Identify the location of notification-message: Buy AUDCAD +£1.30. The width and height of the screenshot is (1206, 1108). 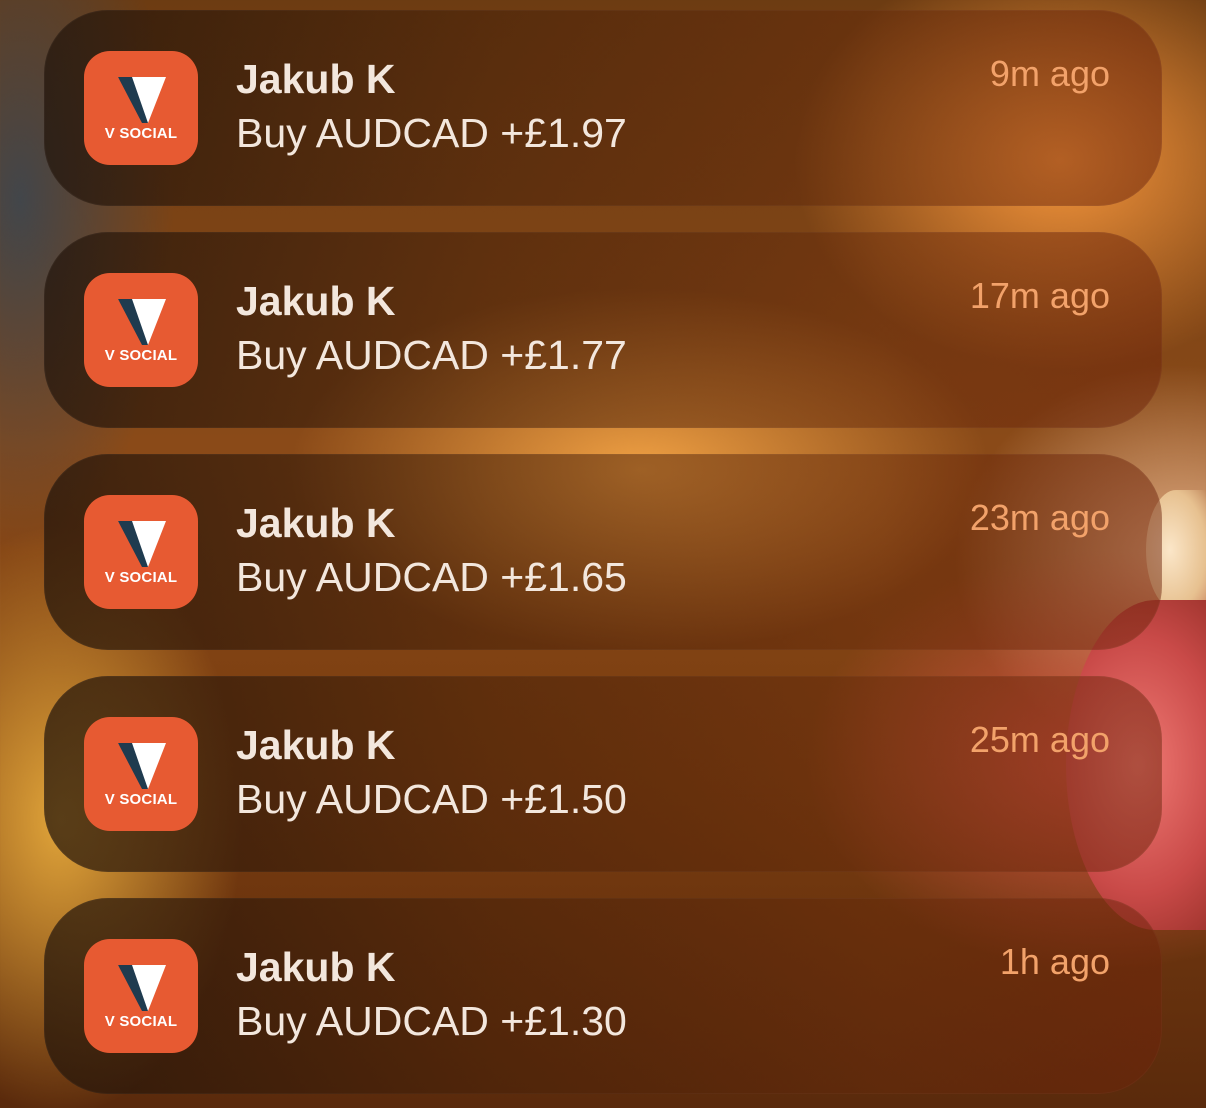
(431, 1021).